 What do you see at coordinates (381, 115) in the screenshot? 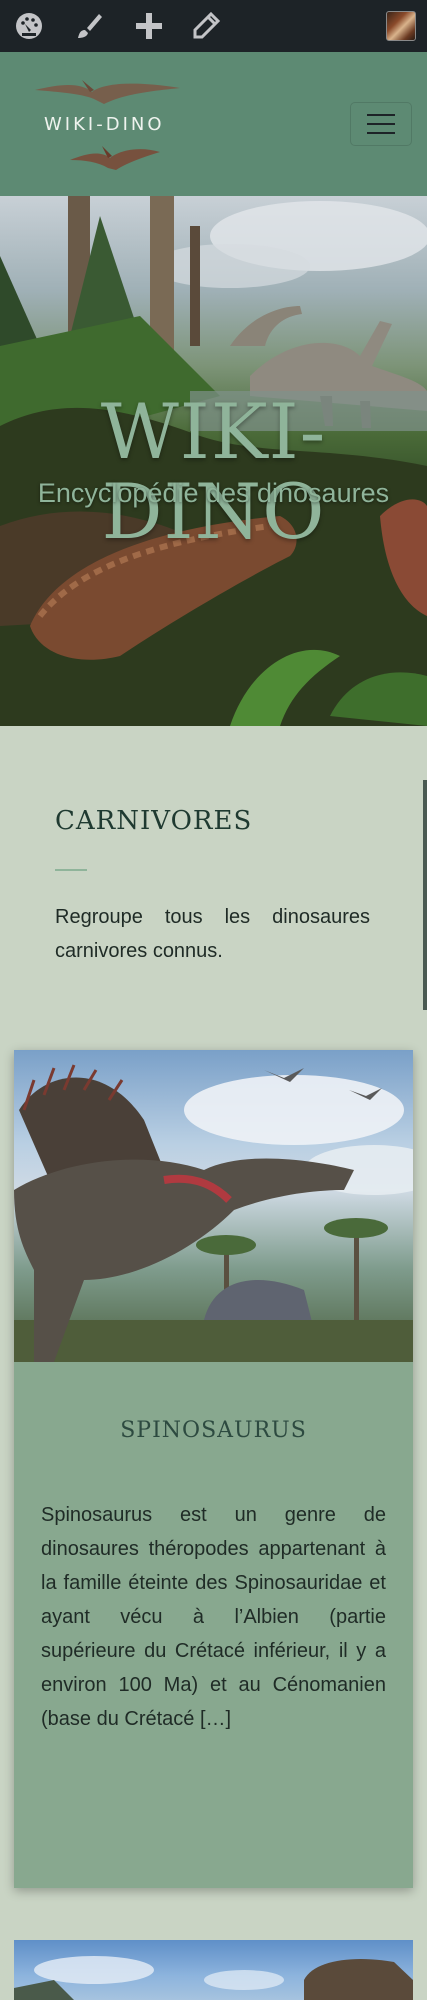
I see `hamburger-icon` at bounding box center [381, 115].